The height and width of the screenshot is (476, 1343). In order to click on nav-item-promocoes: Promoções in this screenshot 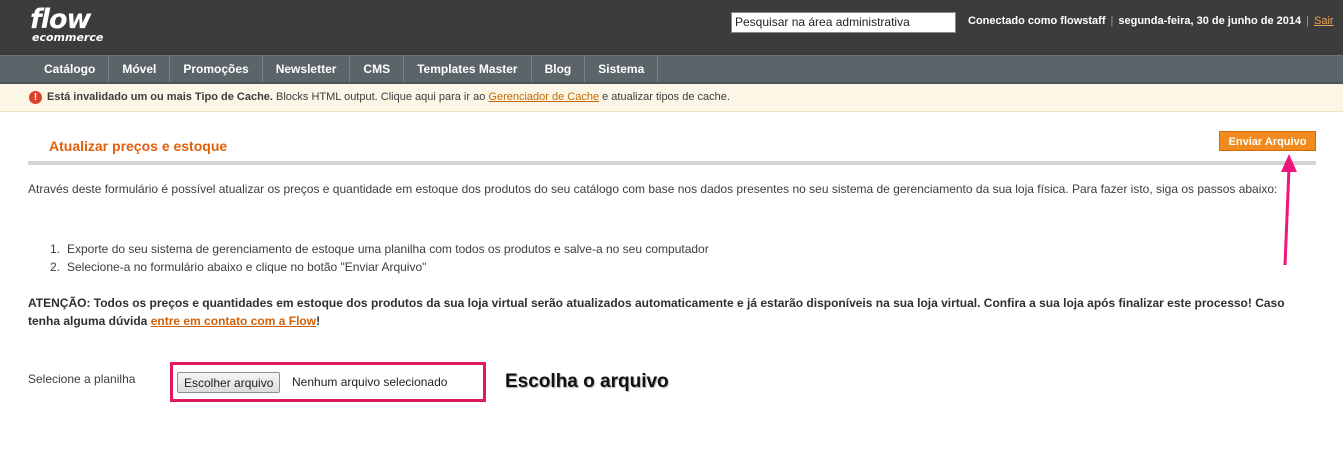, I will do `click(216, 69)`.